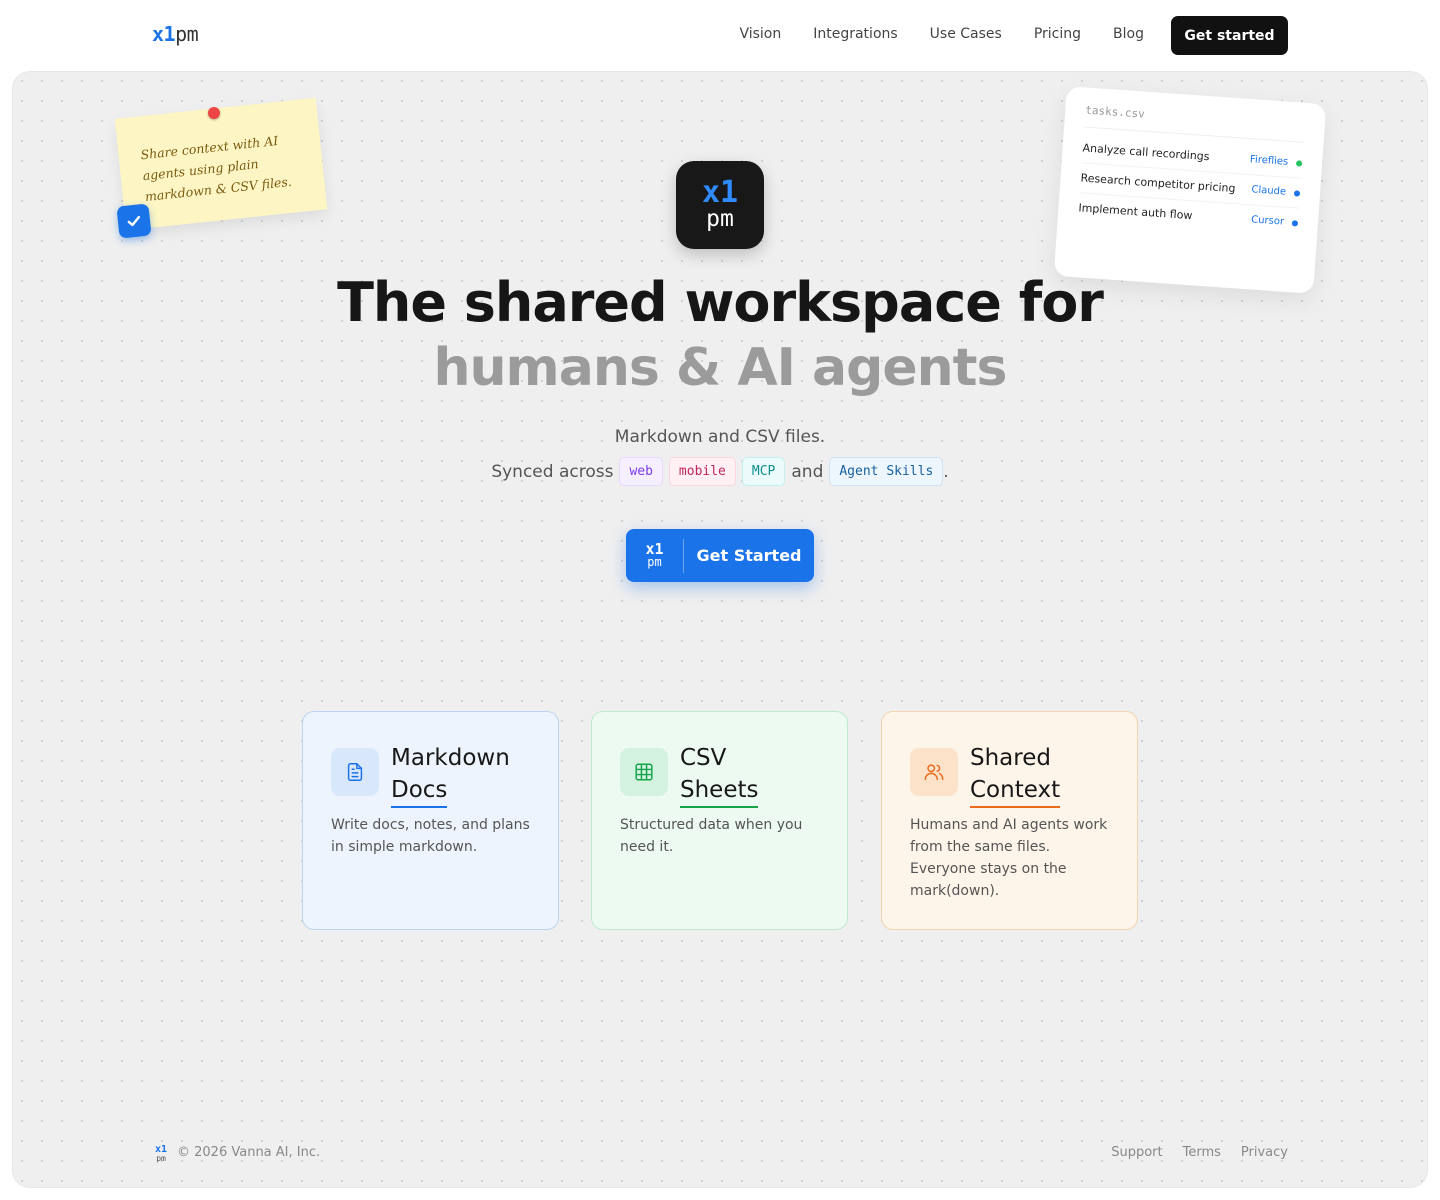 This screenshot has height=1200, width=1440. Describe the element at coordinates (1158, 183) in the screenshot. I see `task-name: Research competitor pricing` at that location.